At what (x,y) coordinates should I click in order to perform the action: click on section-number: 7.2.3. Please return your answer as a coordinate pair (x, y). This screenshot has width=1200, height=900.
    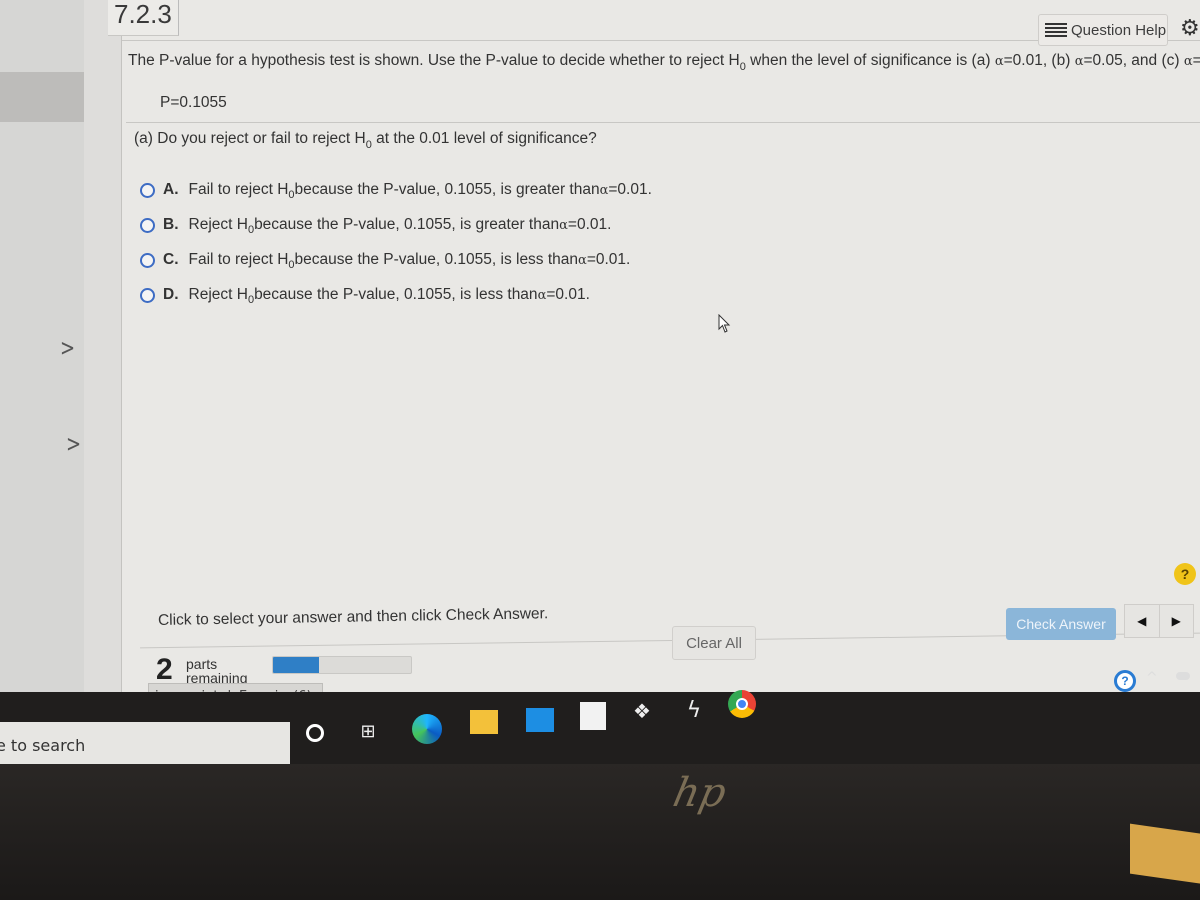
    Looking at the image, I should click on (143, 18).